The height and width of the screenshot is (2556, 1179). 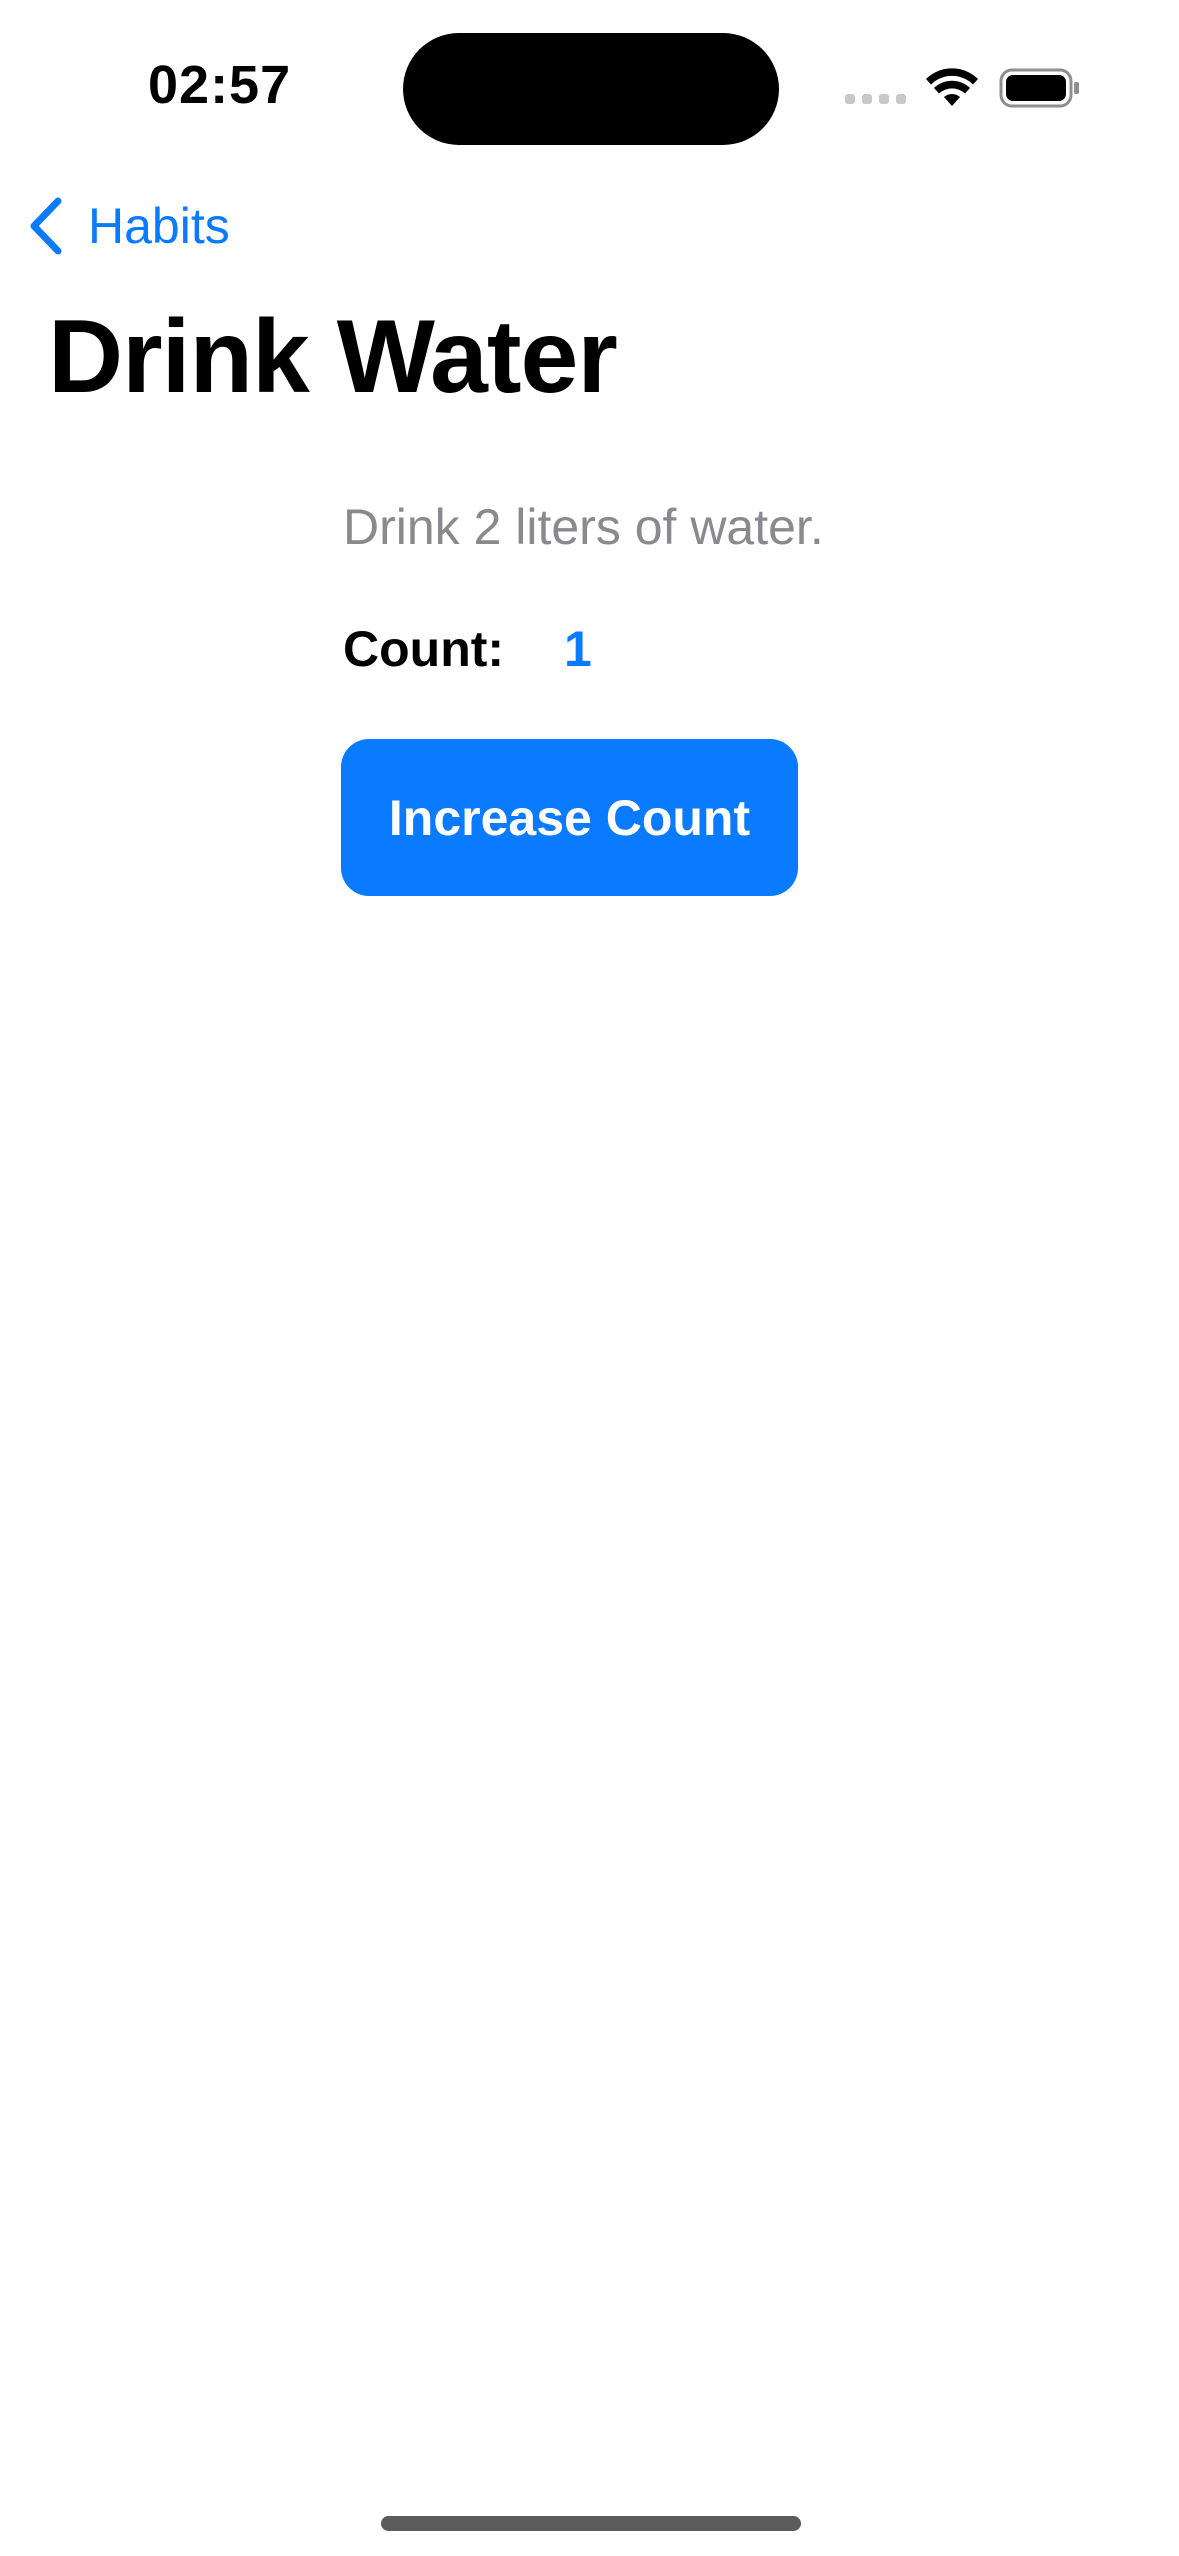 What do you see at coordinates (1039, 88) in the screenshot?
I see `battery-icon` at bounding box center [1039, 88].